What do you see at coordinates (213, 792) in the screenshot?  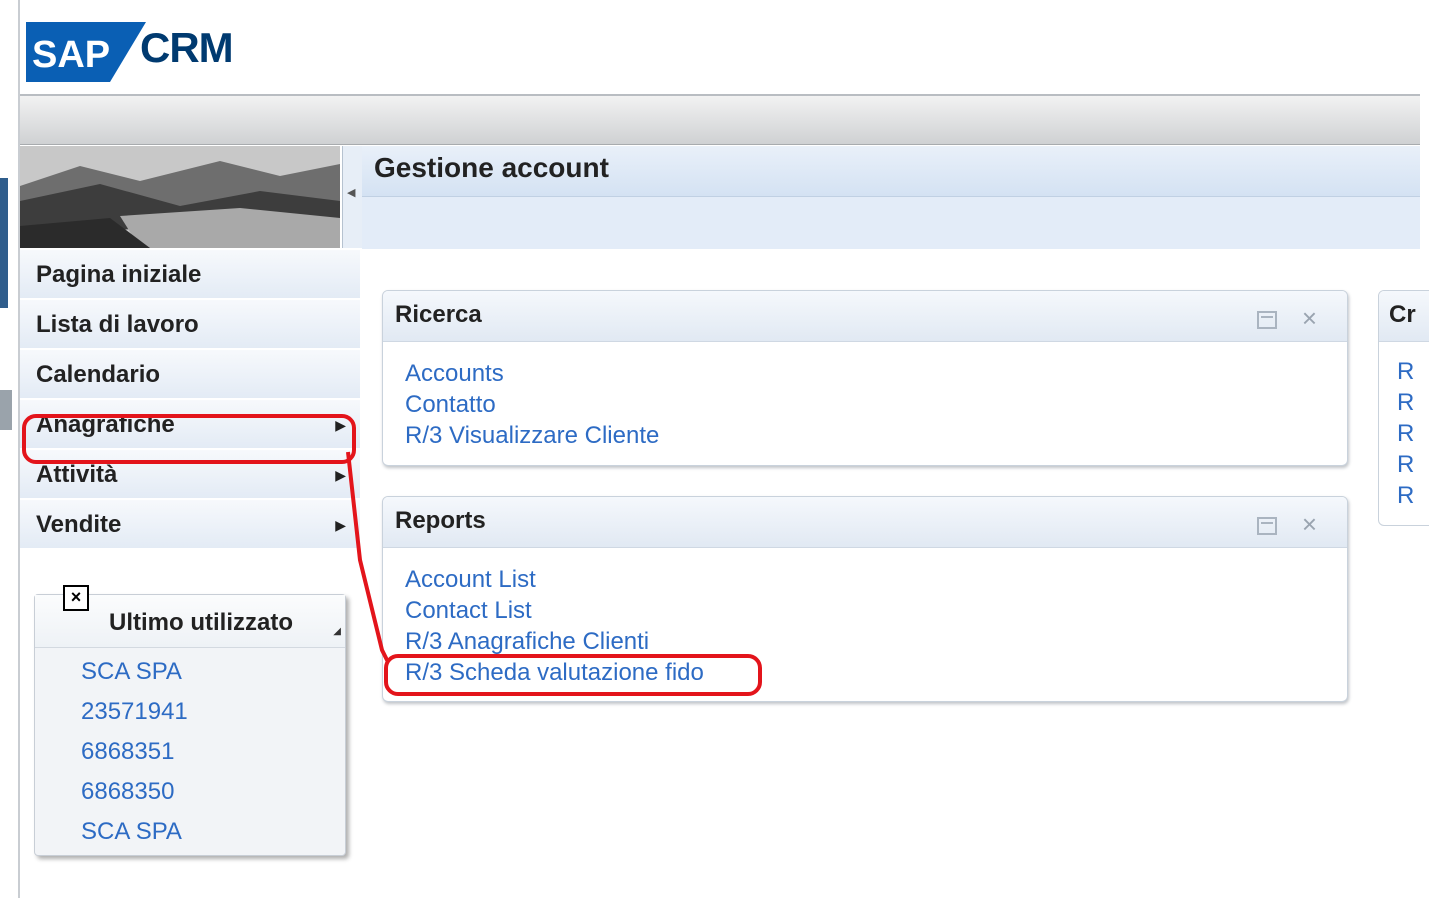 I see `recent-item: 6868350` at bounding box center [213, 792].